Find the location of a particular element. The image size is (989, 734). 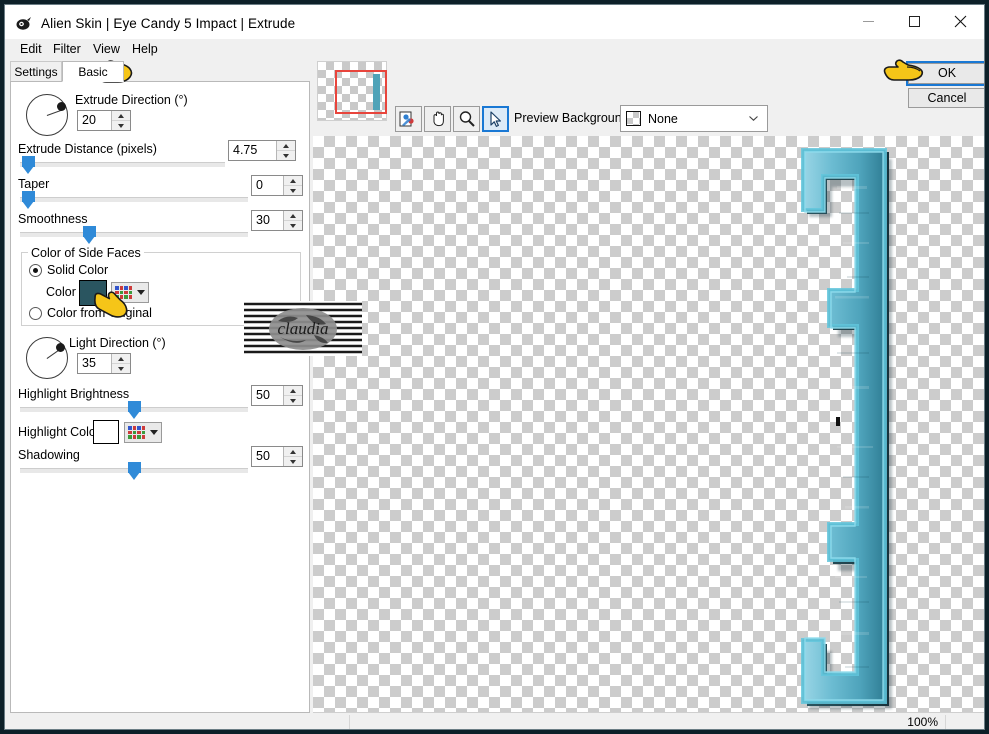

smoothness-thumb is located at coordinates (89, 235).